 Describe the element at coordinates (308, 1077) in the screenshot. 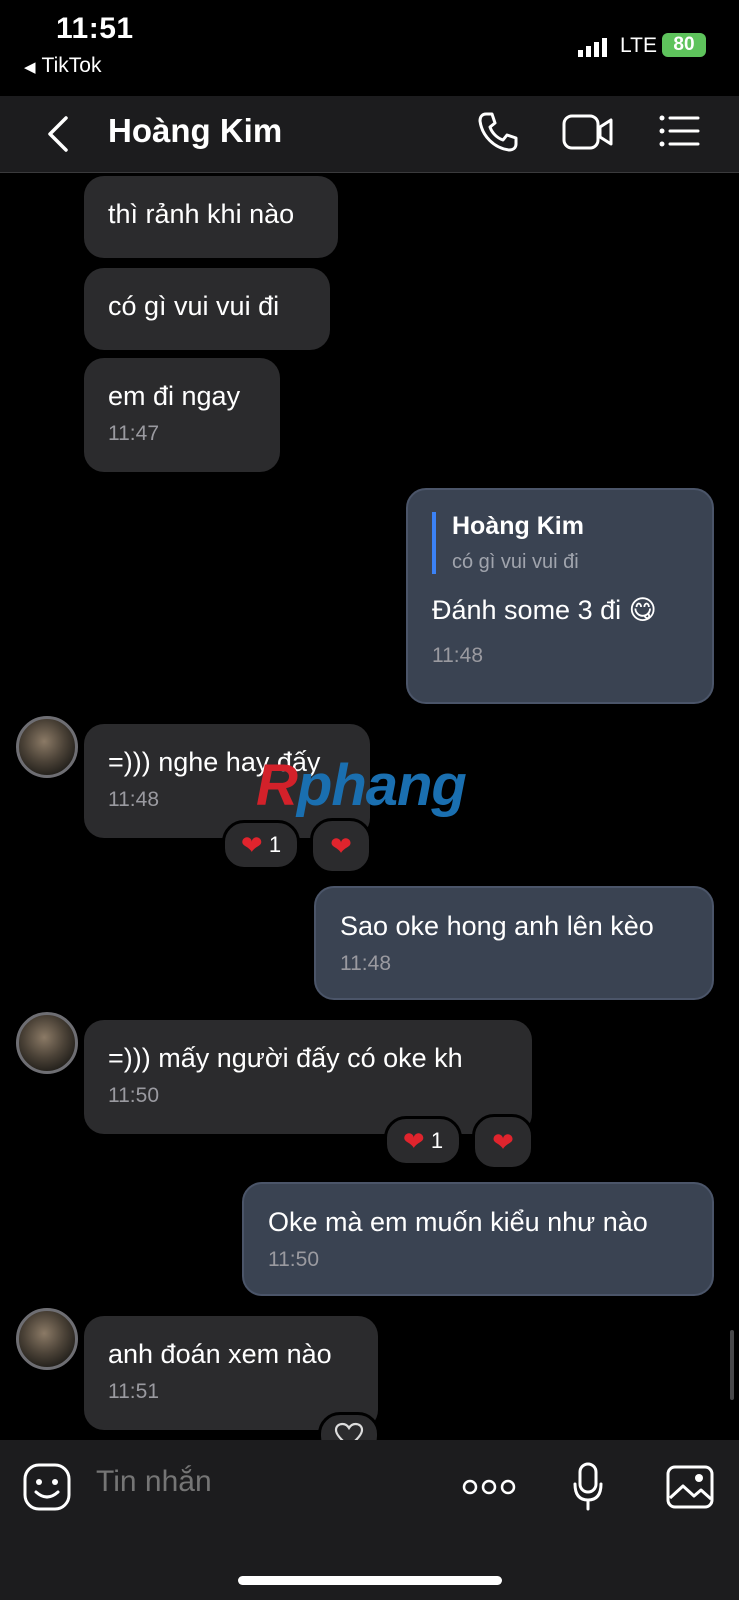

I see `message-bubble: =))) mấy người đấy có oke kh 11:50` at that location.